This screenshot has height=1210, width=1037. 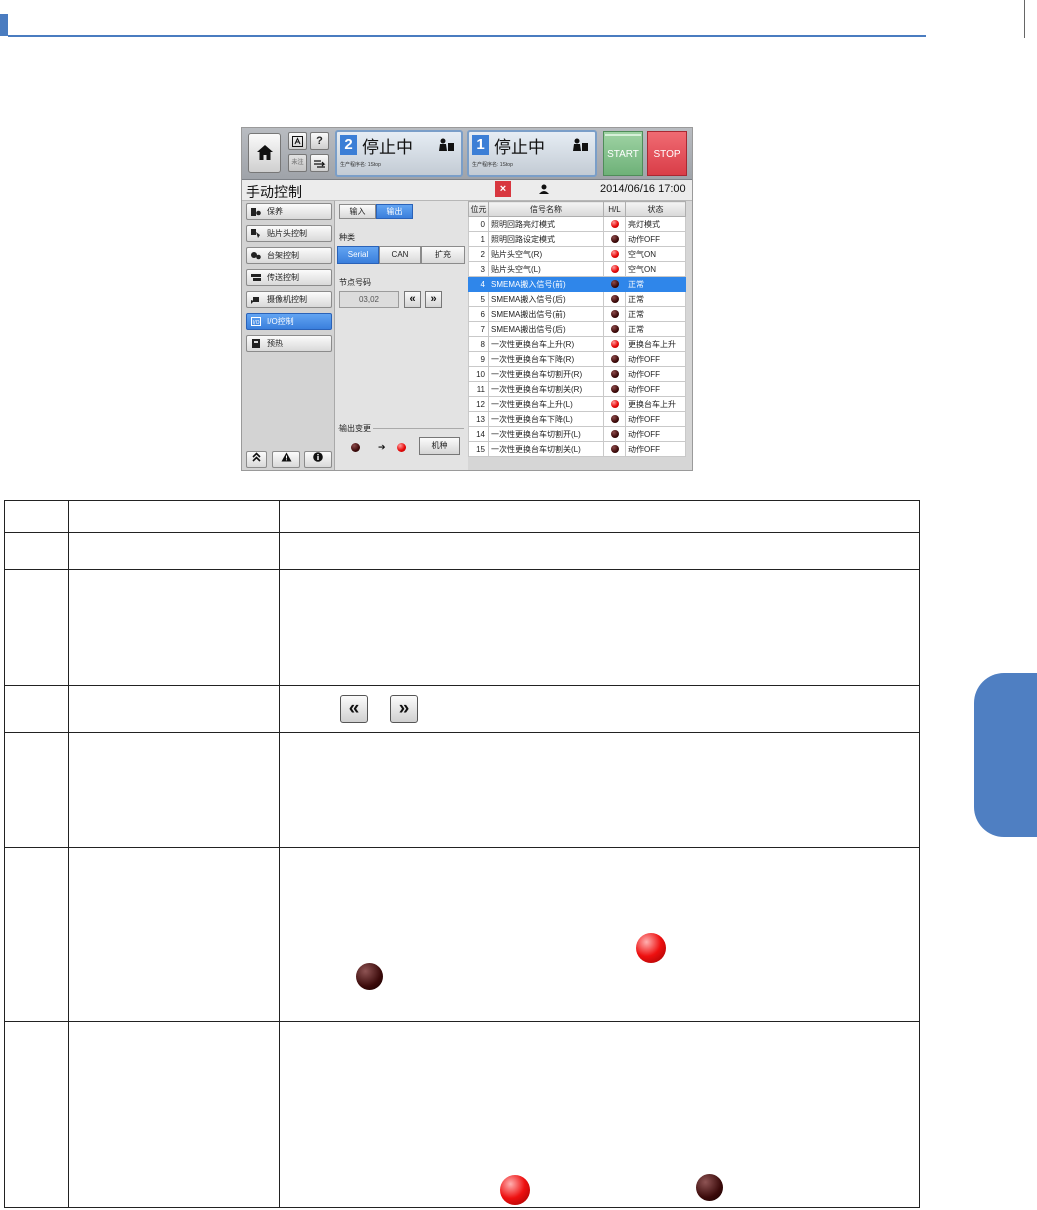 What do you see at coordinates (546, 359) in the screenshot?
I see `signal-name: 一次性更换台车下降(R)` at bounding box center [546, 359].